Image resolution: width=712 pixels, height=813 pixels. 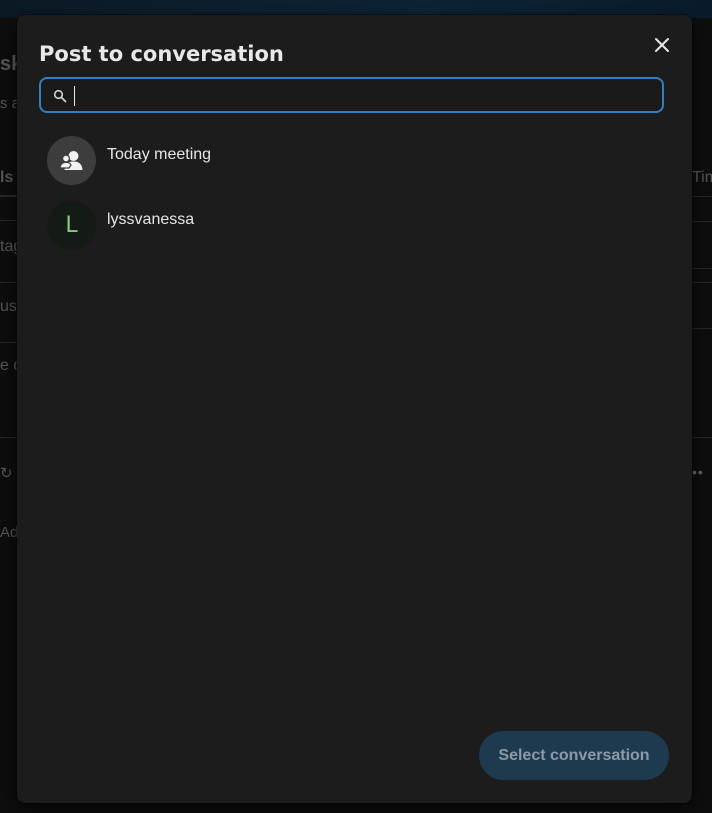 I want to click on search-input, so click(x=365, y=96).